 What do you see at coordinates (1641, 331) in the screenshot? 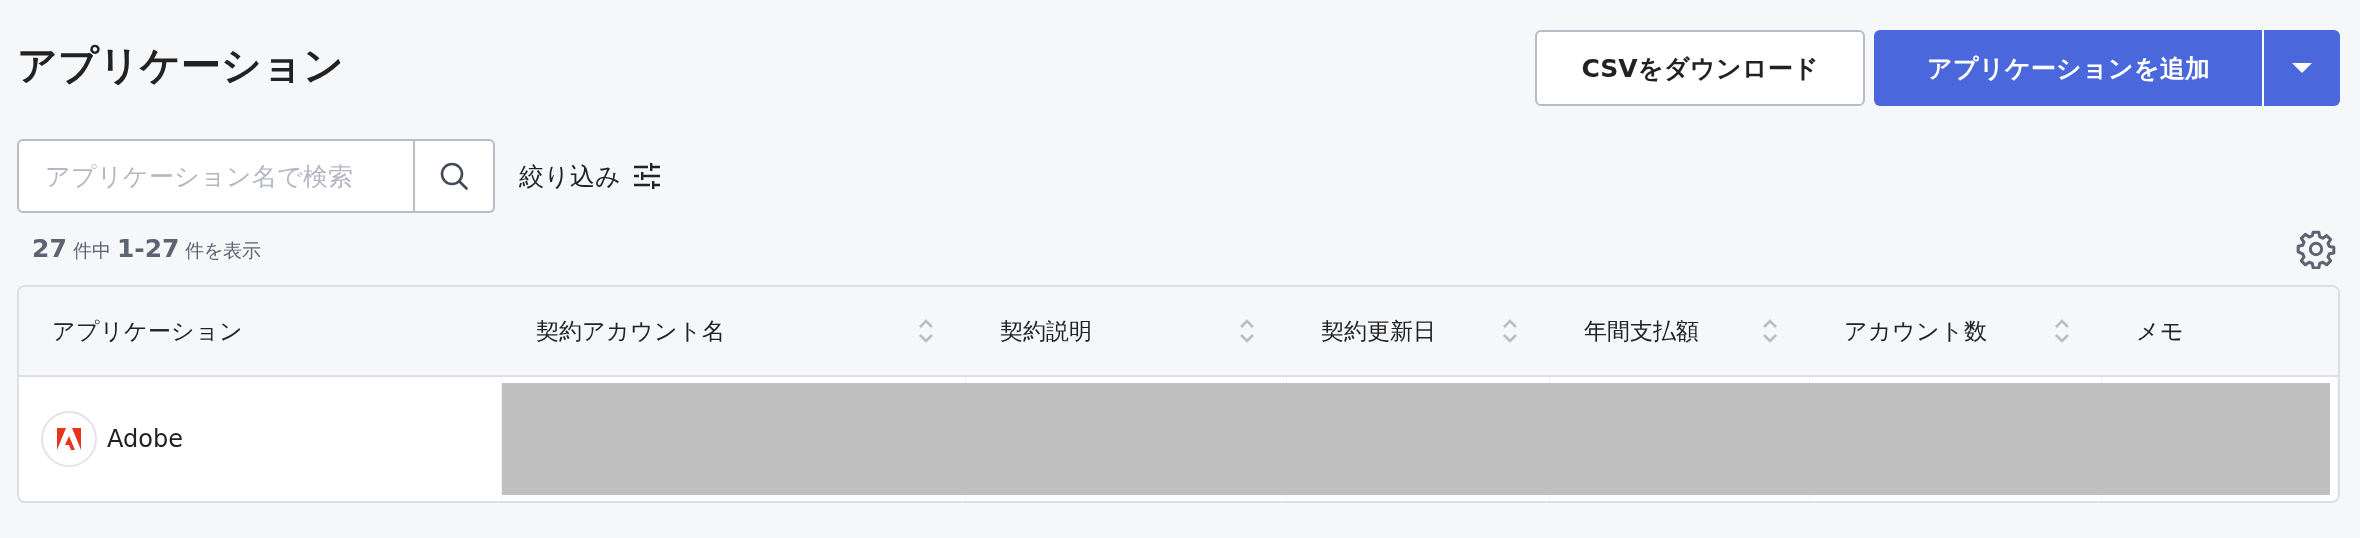
I see `column-header: 年間支払額` at bounding box center [1641, 331].